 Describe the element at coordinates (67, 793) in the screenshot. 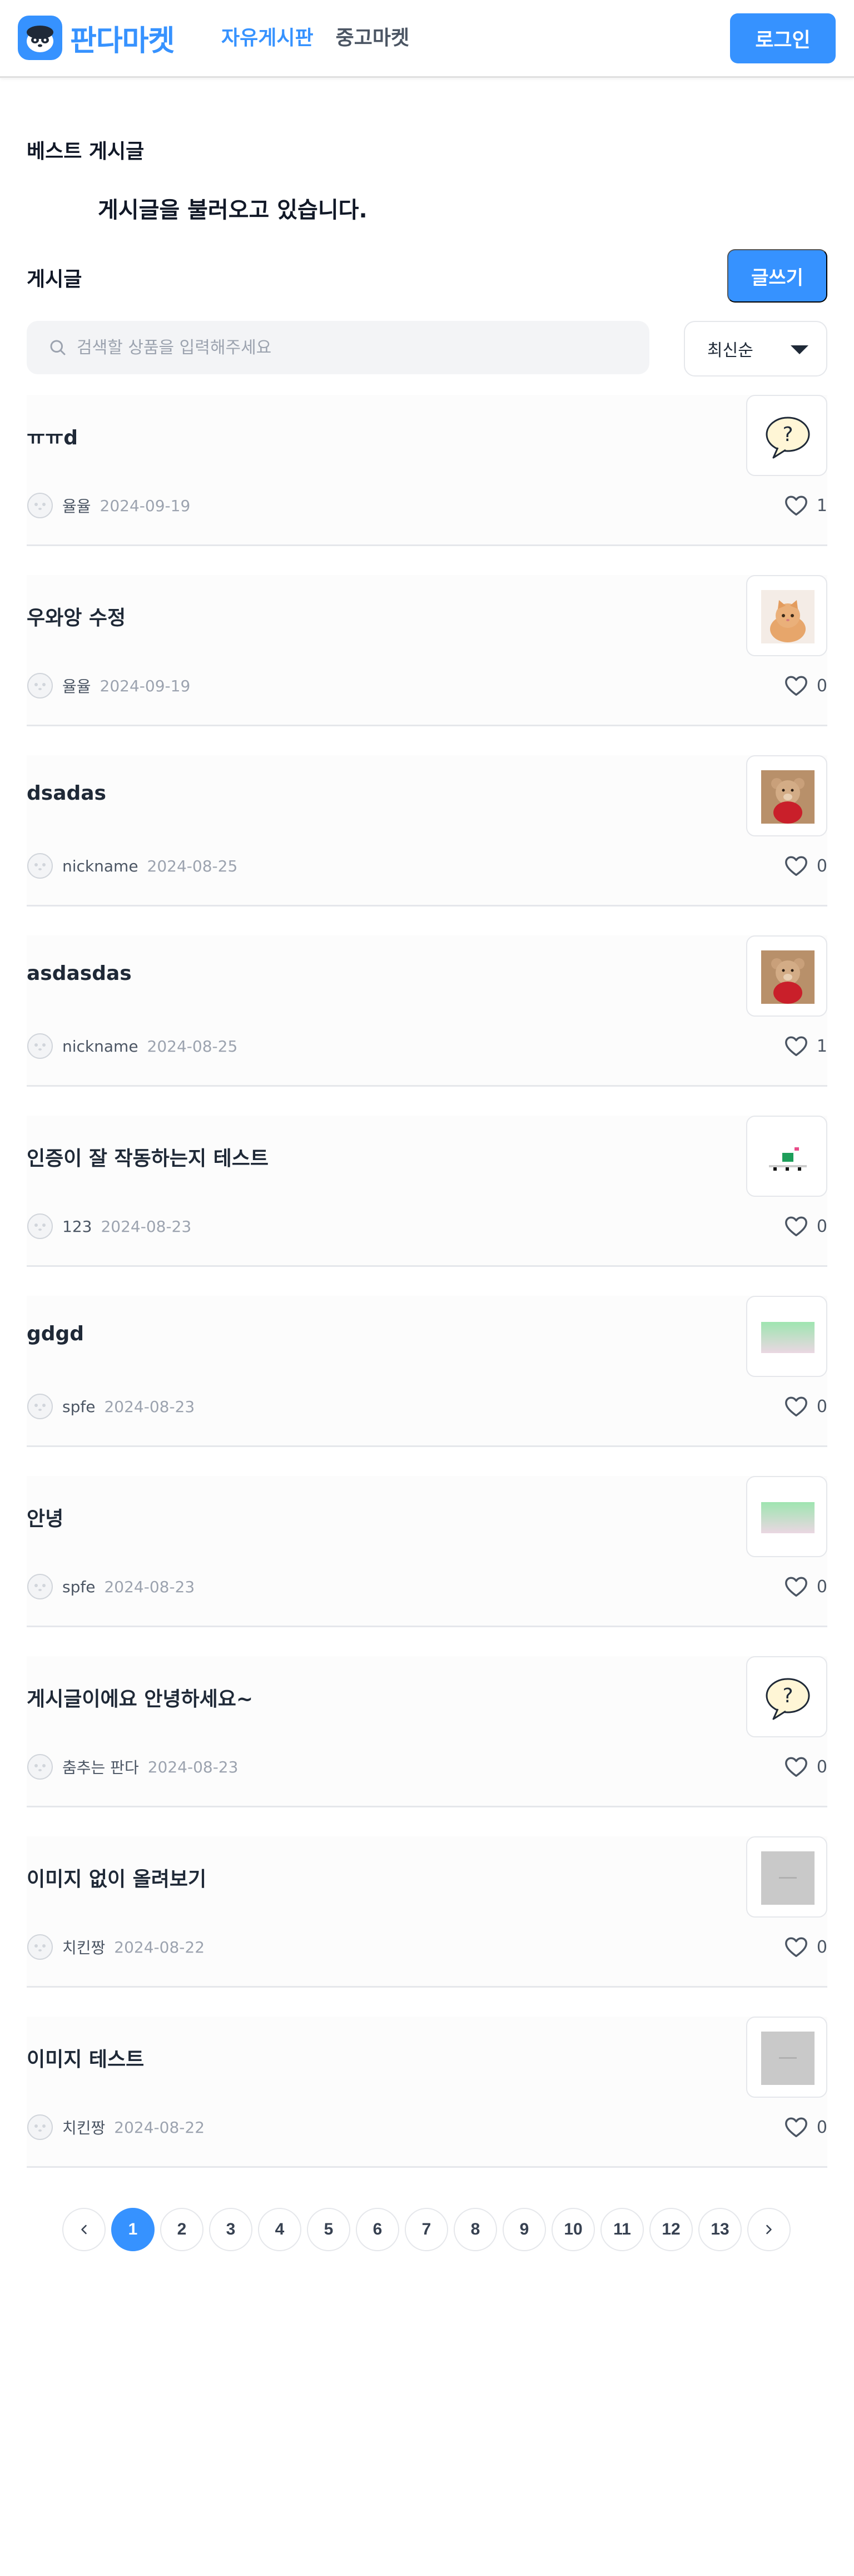

I see `post-title: dsadas` at that location.